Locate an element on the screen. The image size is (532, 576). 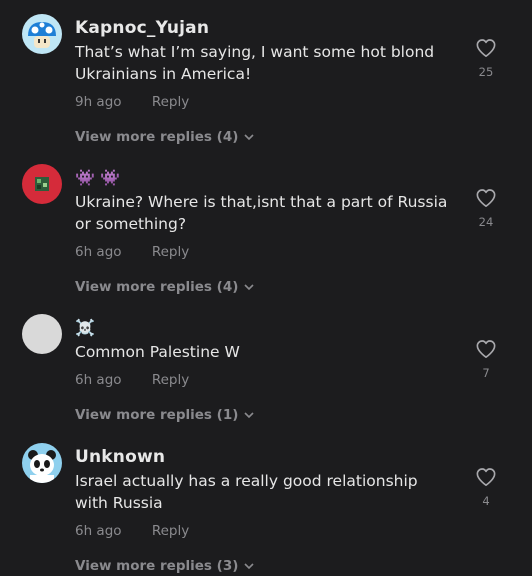
view-more-replies-label: View more replies (3) is located at coordinates (157, 566).